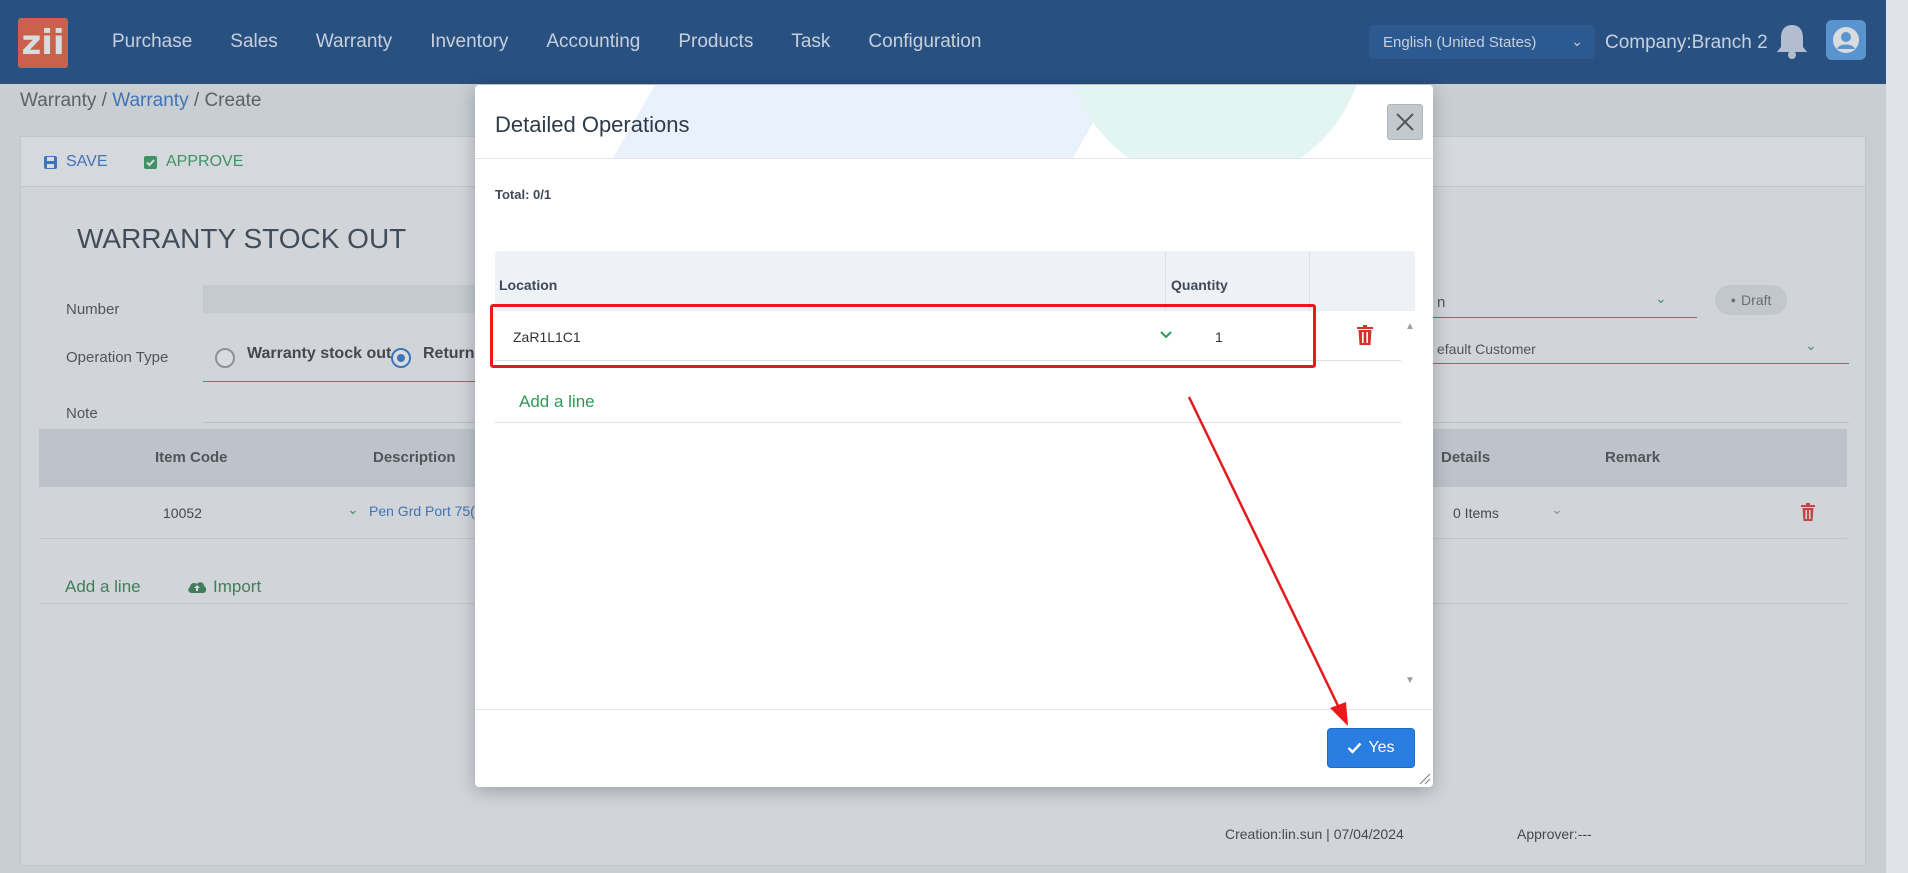 The width and height of the screenshot is (1908, 873). What do you see at coordinates (523, 194) in the screenshot?
I see `total-count: Total: 0/1` at bounding box center [523, 194].